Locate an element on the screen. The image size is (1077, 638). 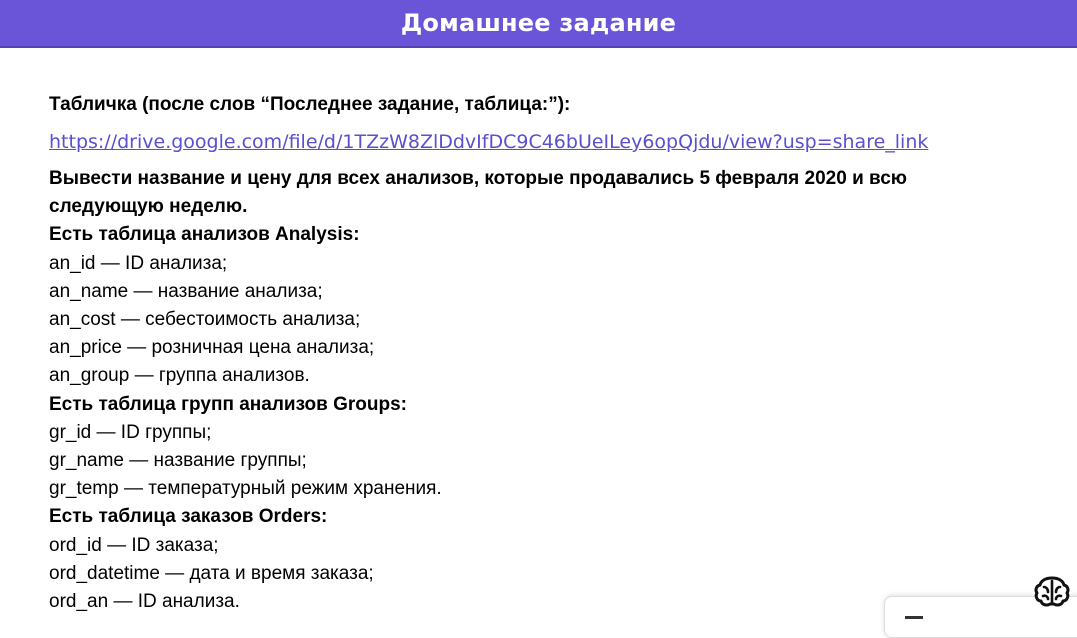
brain-icon is located at coordinates (1052, 592).